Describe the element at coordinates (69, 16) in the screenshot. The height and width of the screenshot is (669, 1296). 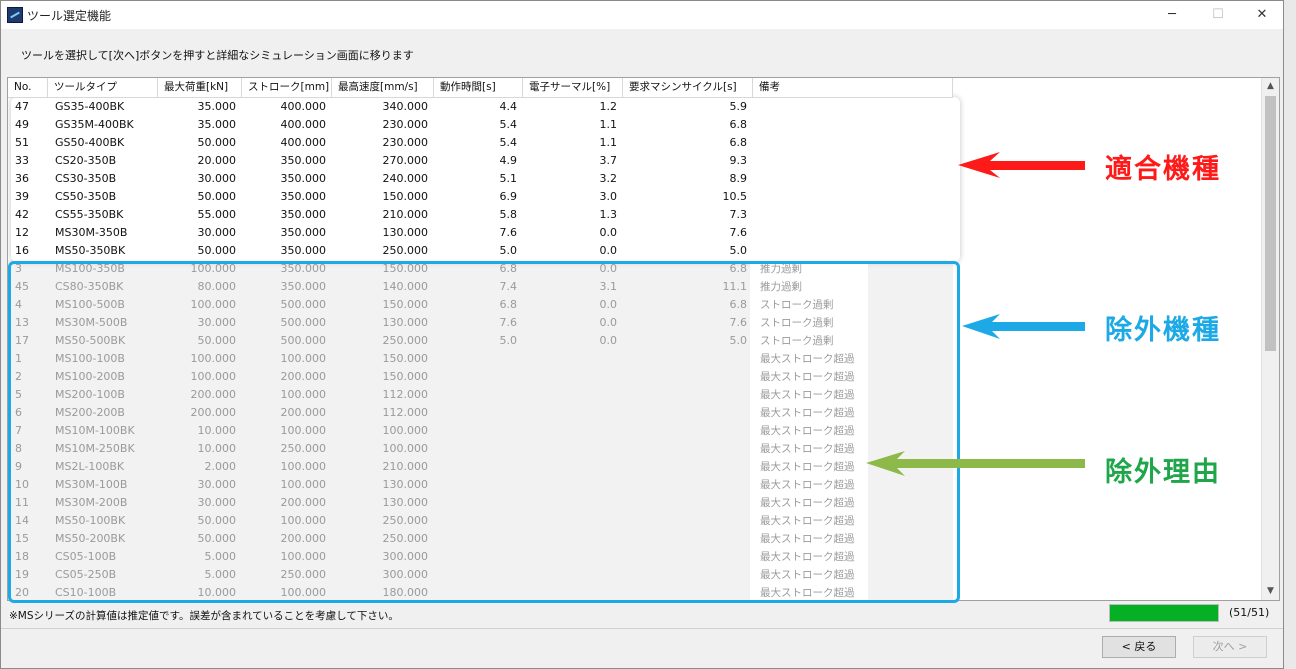
I see `window-title: ツール選定機能` at that location.